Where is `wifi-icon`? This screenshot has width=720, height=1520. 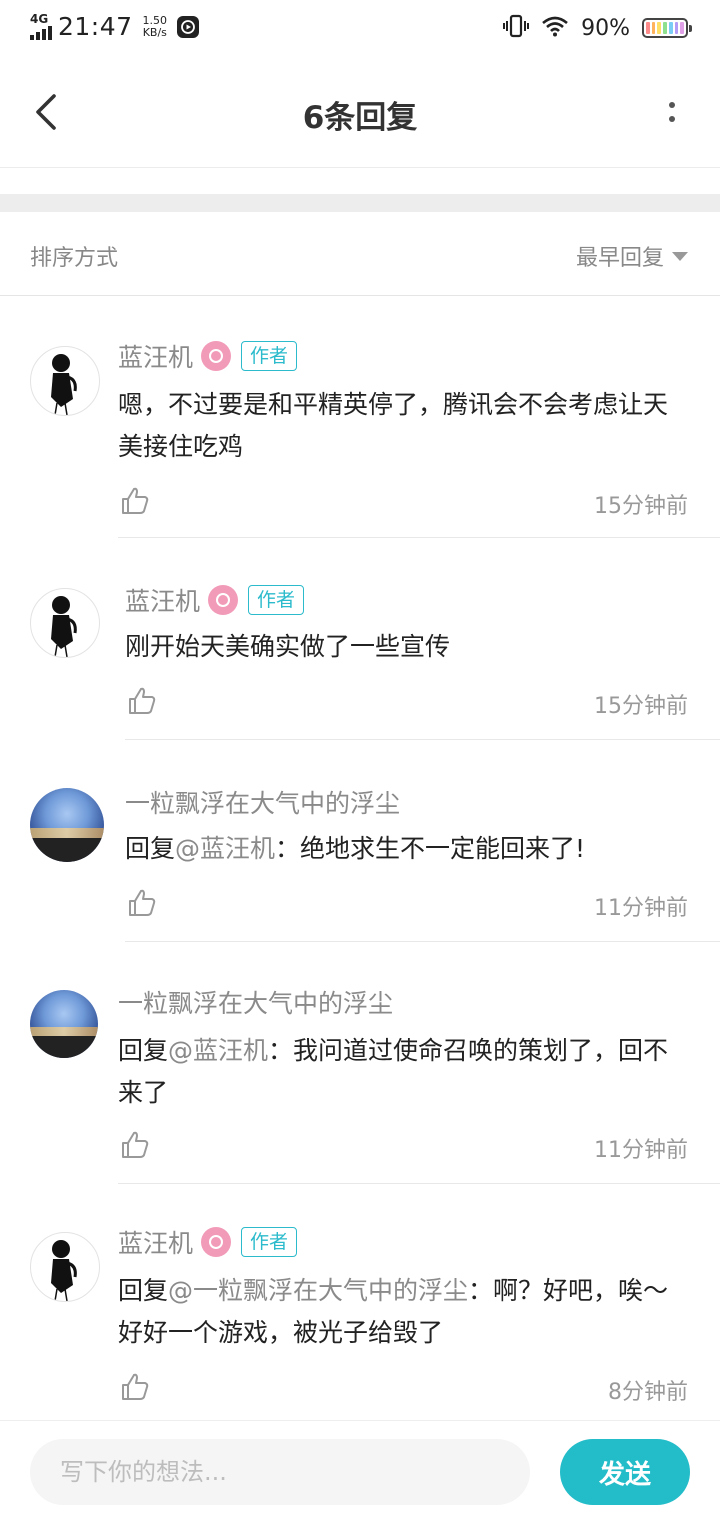 wifi-icon is located at coordinates (555, 28).